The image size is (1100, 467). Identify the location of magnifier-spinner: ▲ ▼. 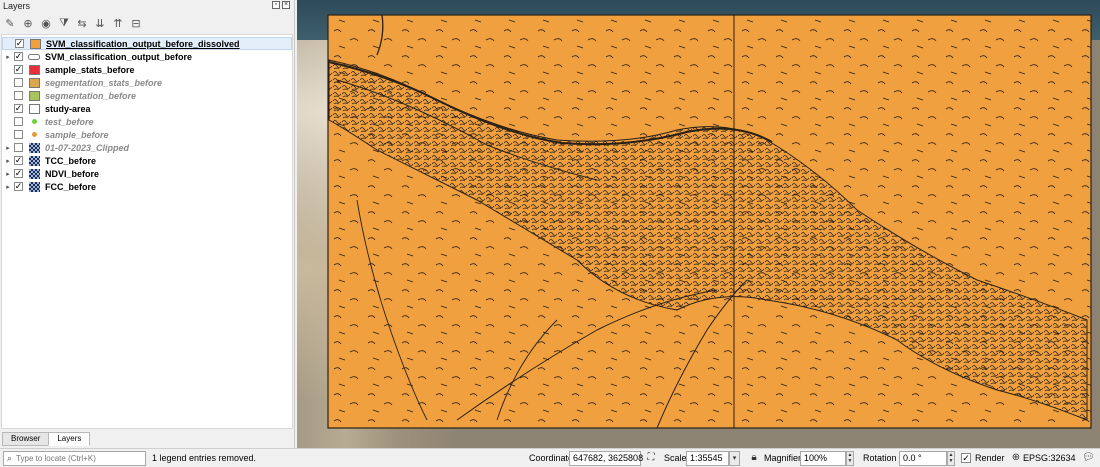
(850, 458).